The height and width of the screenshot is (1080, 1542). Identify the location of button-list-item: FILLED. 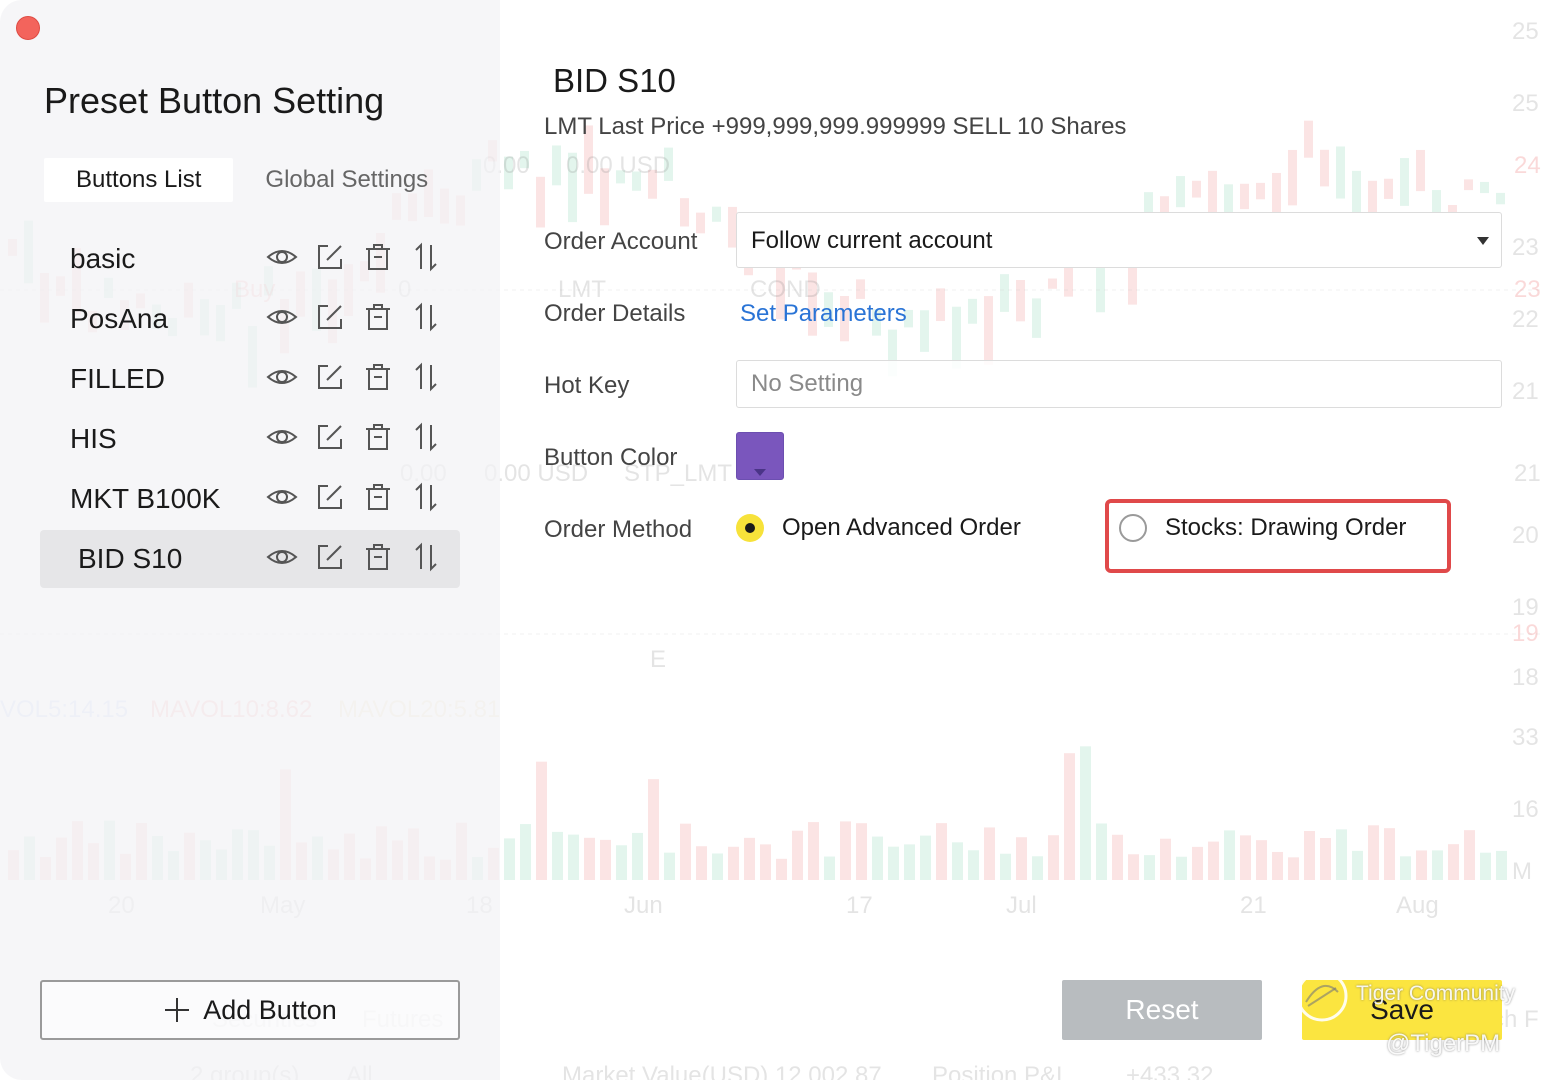
(250, 379).